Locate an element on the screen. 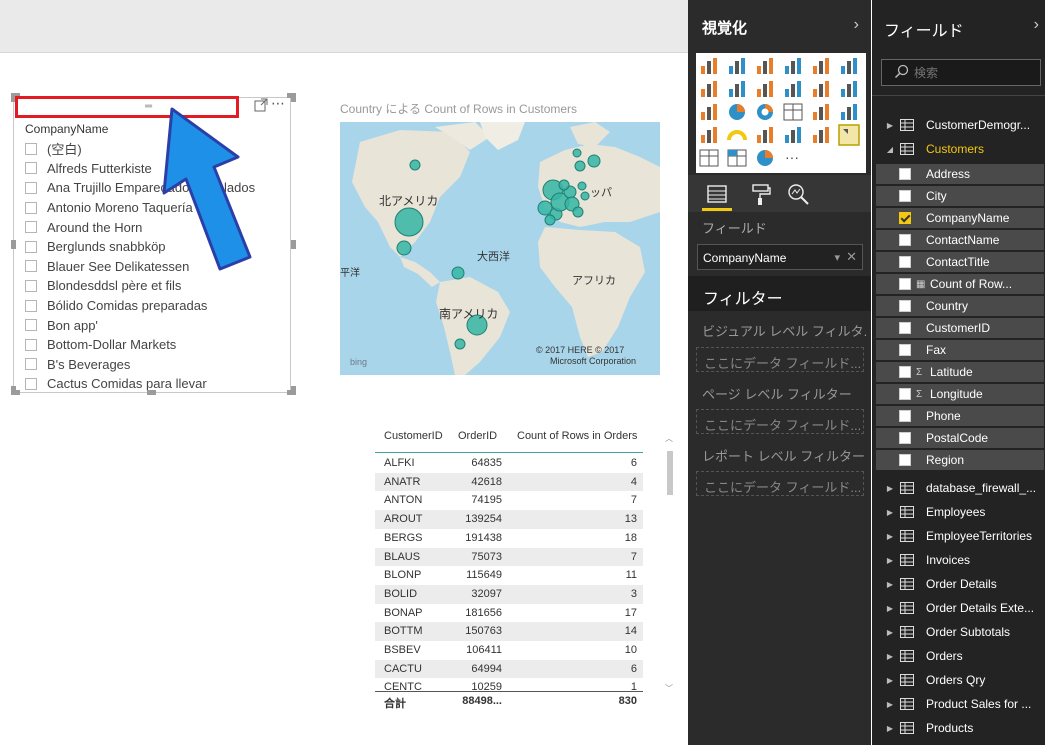  funnel-icon is located at coordinates (709, 135).